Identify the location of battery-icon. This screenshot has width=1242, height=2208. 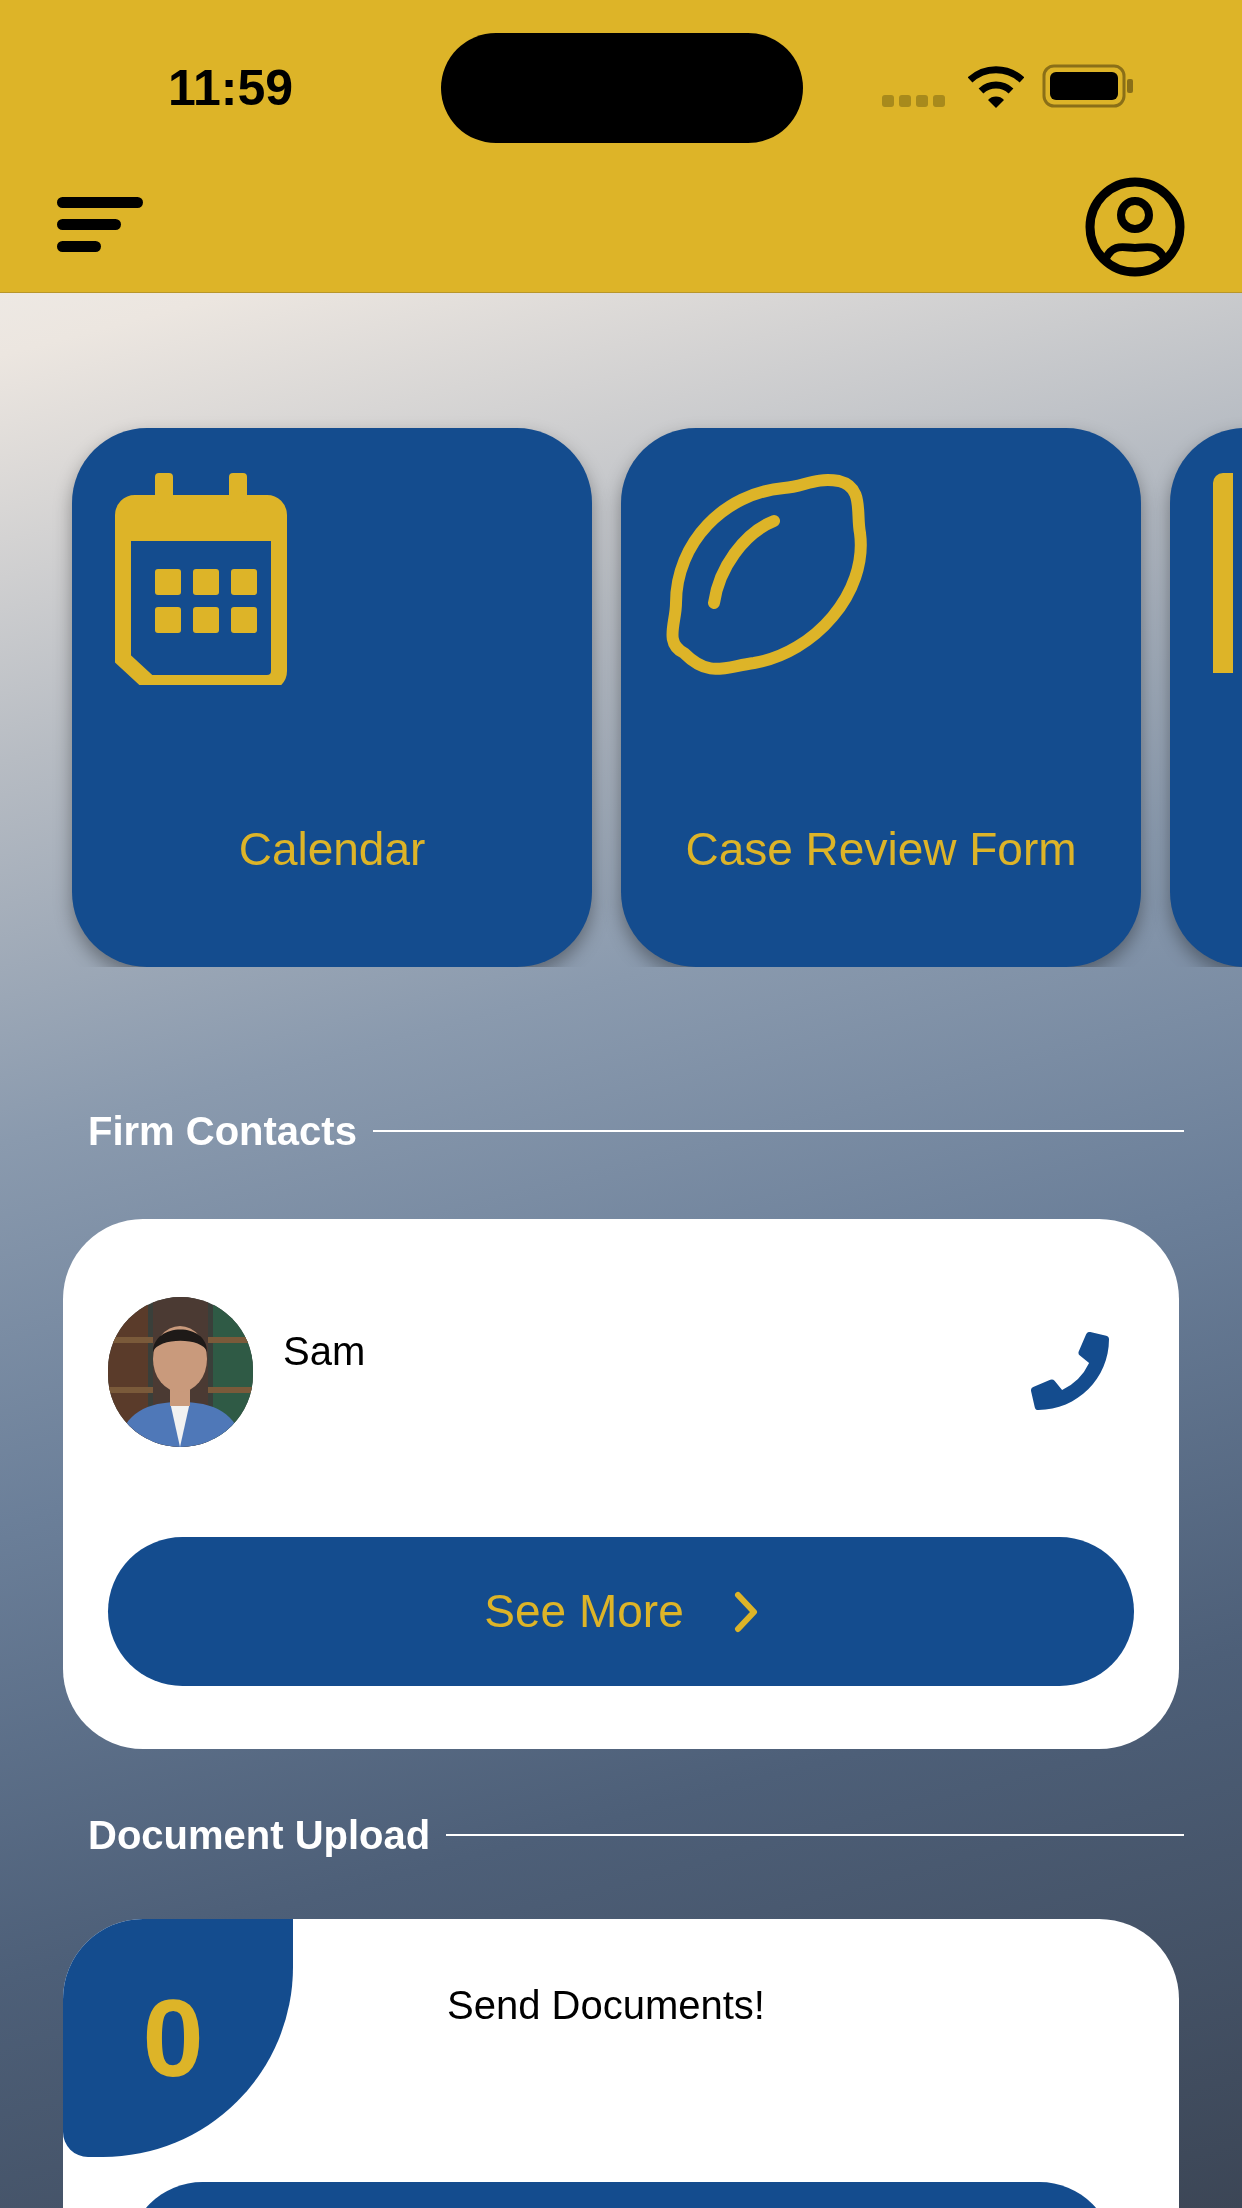
(1088, 86).